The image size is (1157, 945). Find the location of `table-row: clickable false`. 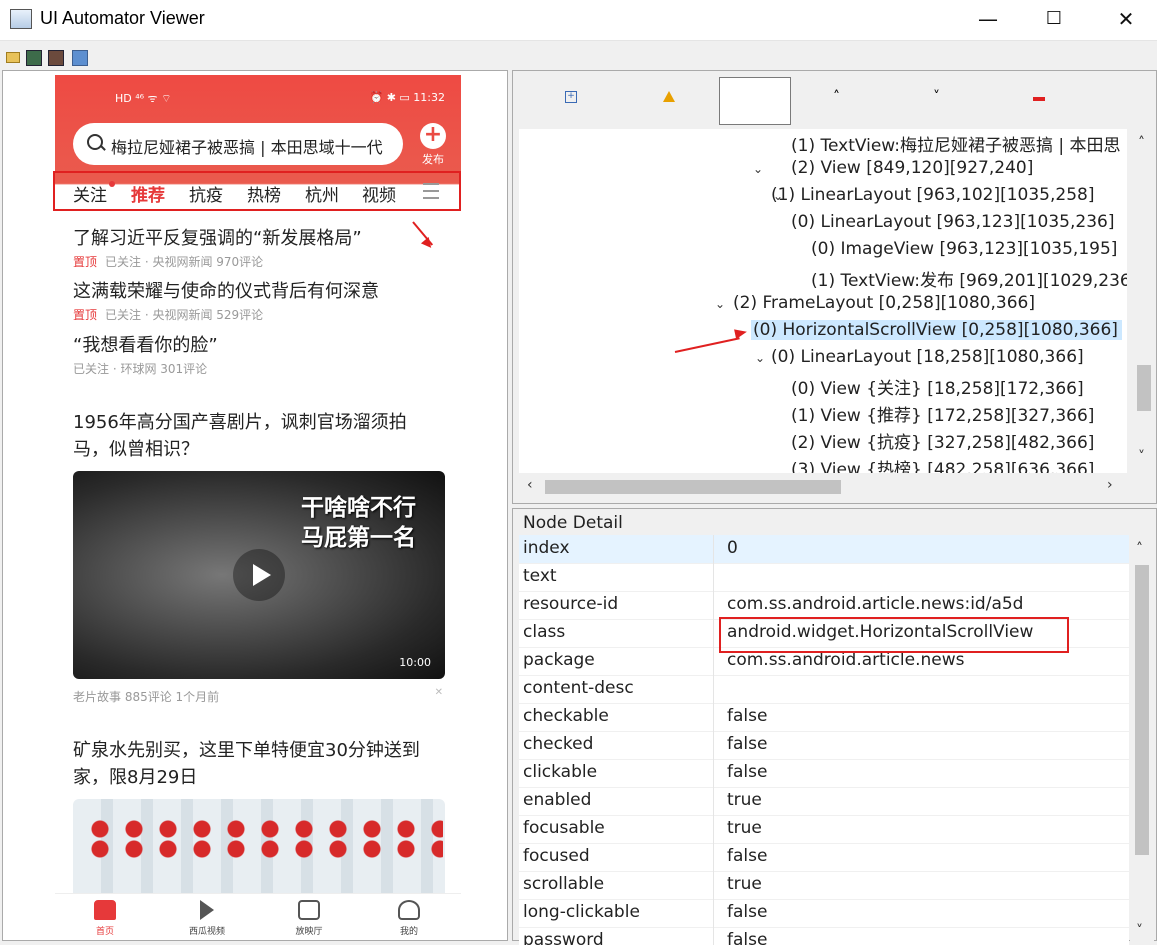

table-row: clickable false is located at coordinates (824, 773).